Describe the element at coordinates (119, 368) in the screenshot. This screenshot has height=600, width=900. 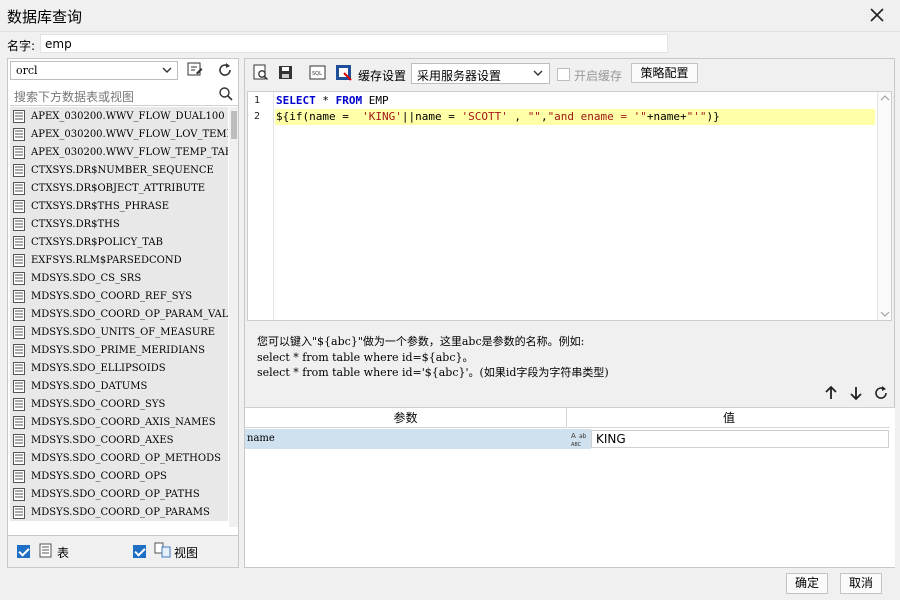
I see `list-item: MDSYS.SDO_ELLIPSOIDS` at that location.